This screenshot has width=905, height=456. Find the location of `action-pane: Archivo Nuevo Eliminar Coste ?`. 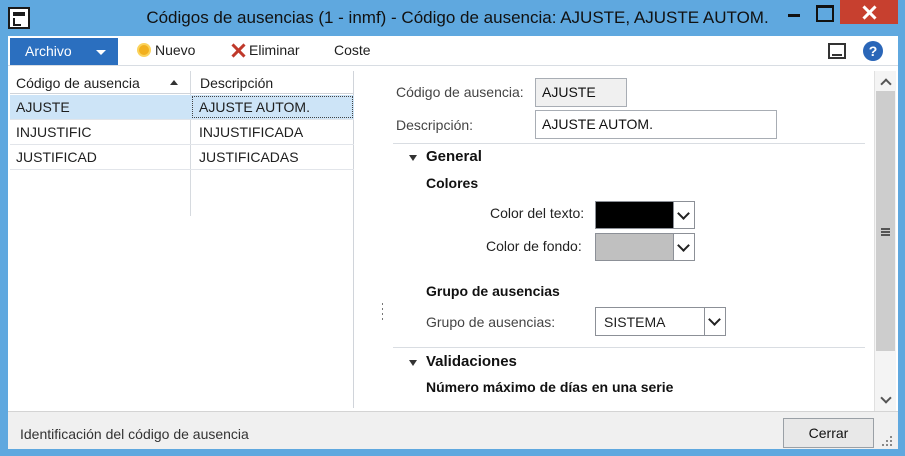

action-pane: Archivo Nuevo Eliminar Coste ? is located at coordinates (453, 51).